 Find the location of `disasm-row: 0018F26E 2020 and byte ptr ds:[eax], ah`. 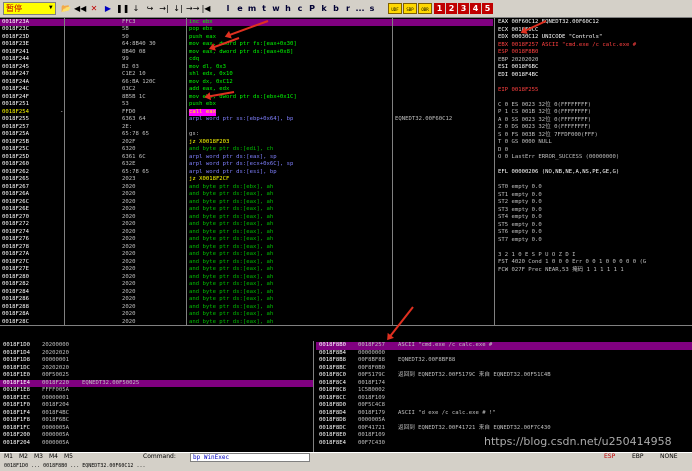

disasm-row: 0018F26E 2020 and byte ptr ds:[eax], ah is located at coordinates (246, 210).